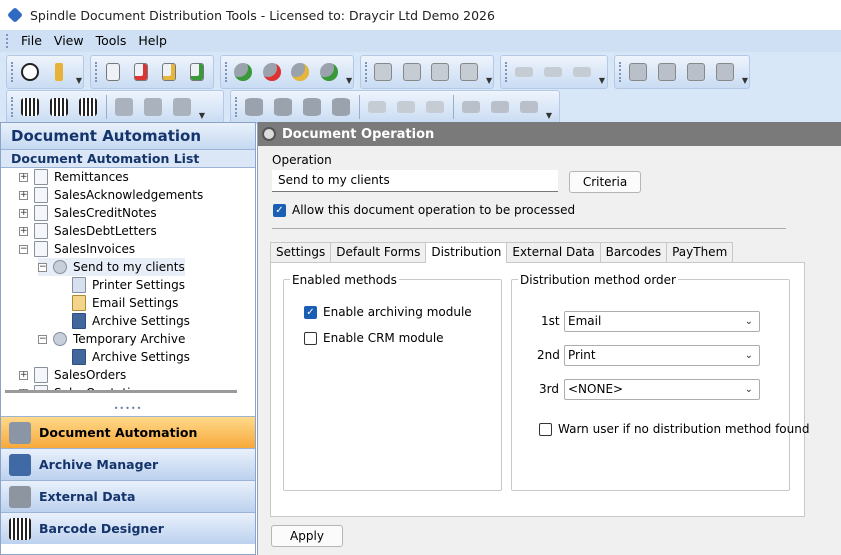 This screenshot has height=555, width=841. Describe the element at coordinates (72, 375) in the screenshot. I see `tree-node: + SalesOrders` at that location.